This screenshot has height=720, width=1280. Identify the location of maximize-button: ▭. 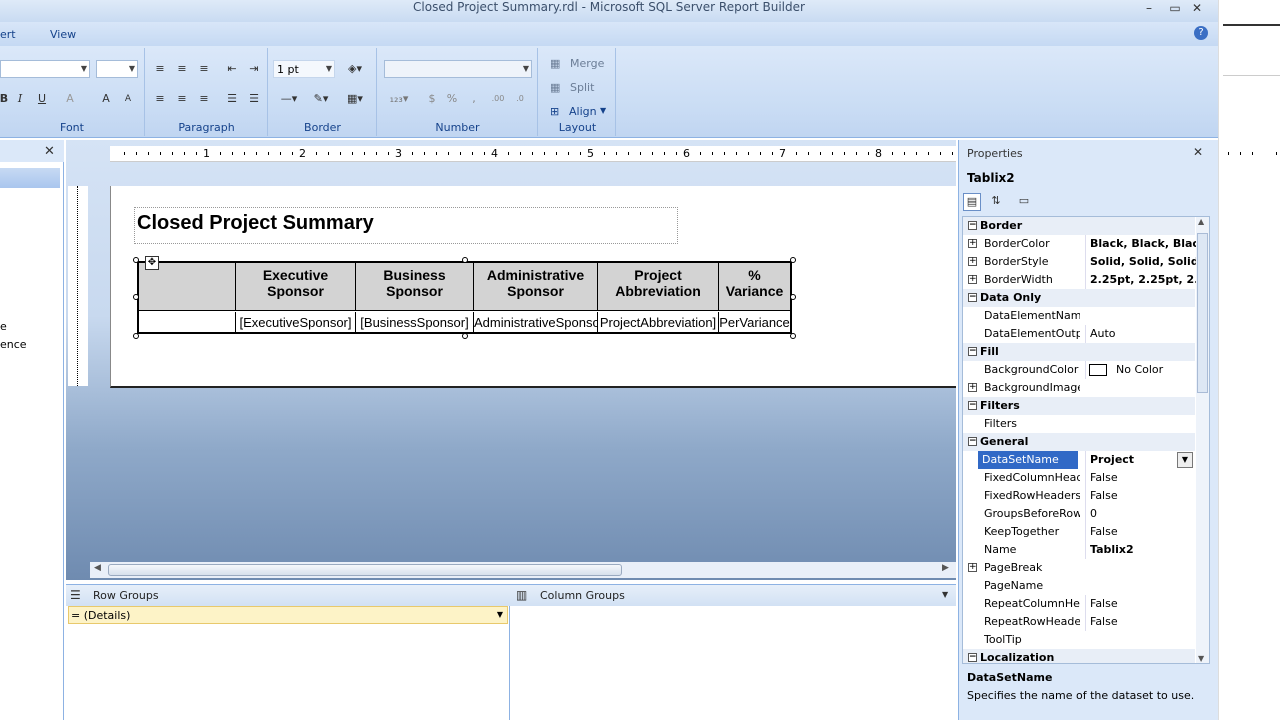
(1175, 8).